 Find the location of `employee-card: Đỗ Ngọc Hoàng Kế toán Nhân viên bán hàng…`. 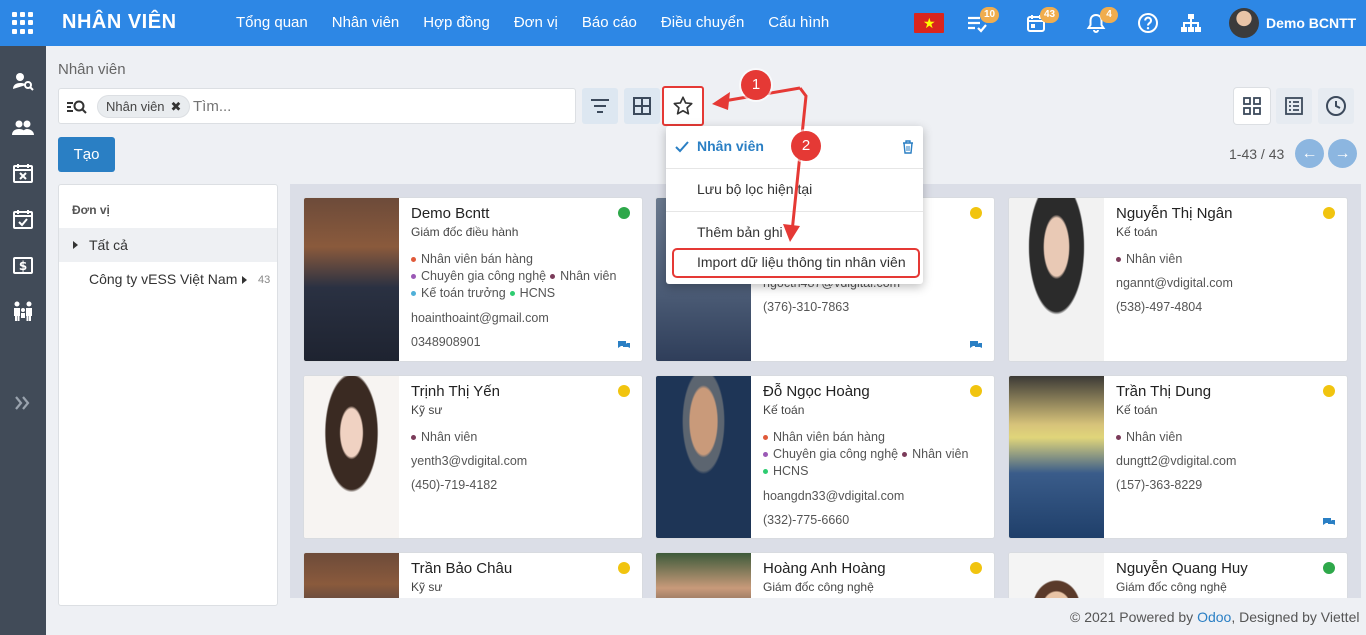

employee-card: Đỗ Ngọc Hoàng Kế toán Nhân viên bán hàng… is located at coordinates (825, 457).